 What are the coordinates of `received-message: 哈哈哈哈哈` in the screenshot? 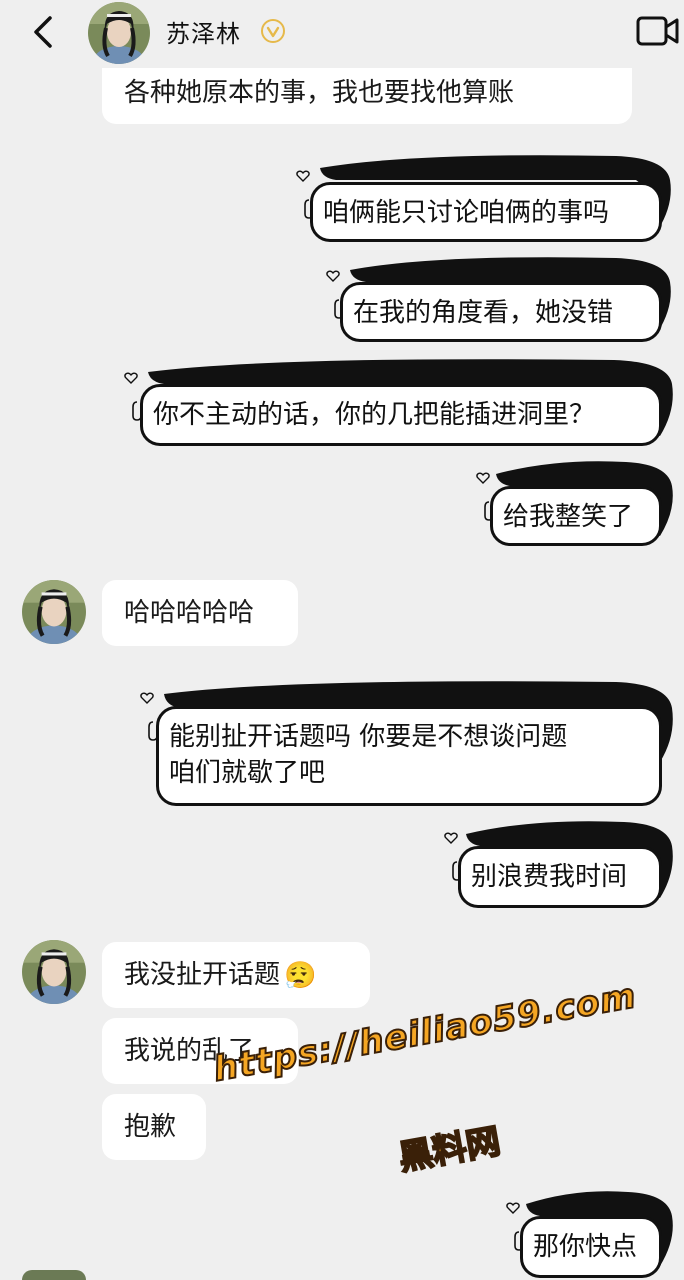 It's located at (200, 613).